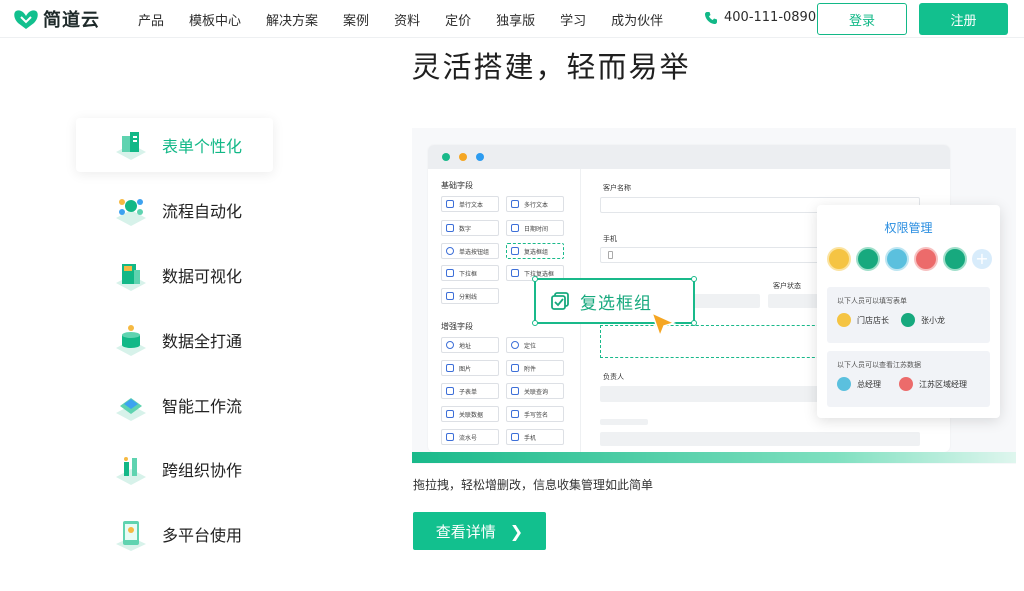 This screenshot has width=1024, height=591. I want to click on field-serial-number: 流水号, so click(470, 437).